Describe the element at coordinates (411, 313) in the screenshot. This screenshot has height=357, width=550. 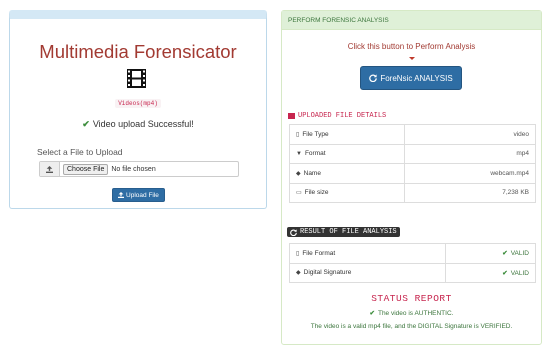
I see `status-authentic: ✔ The video is AUTHENTIC.` at that location.